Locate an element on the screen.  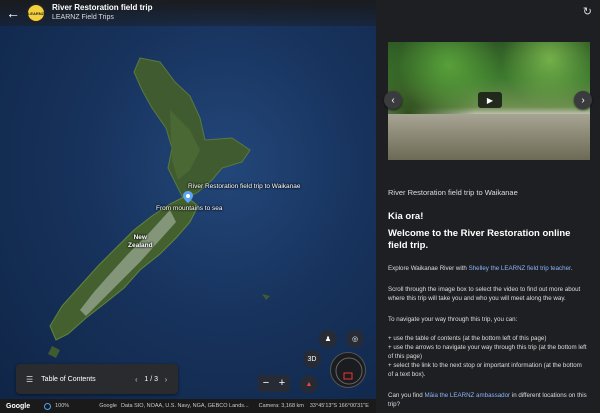
loading-ring-icon is located at coordinates (48, 406).